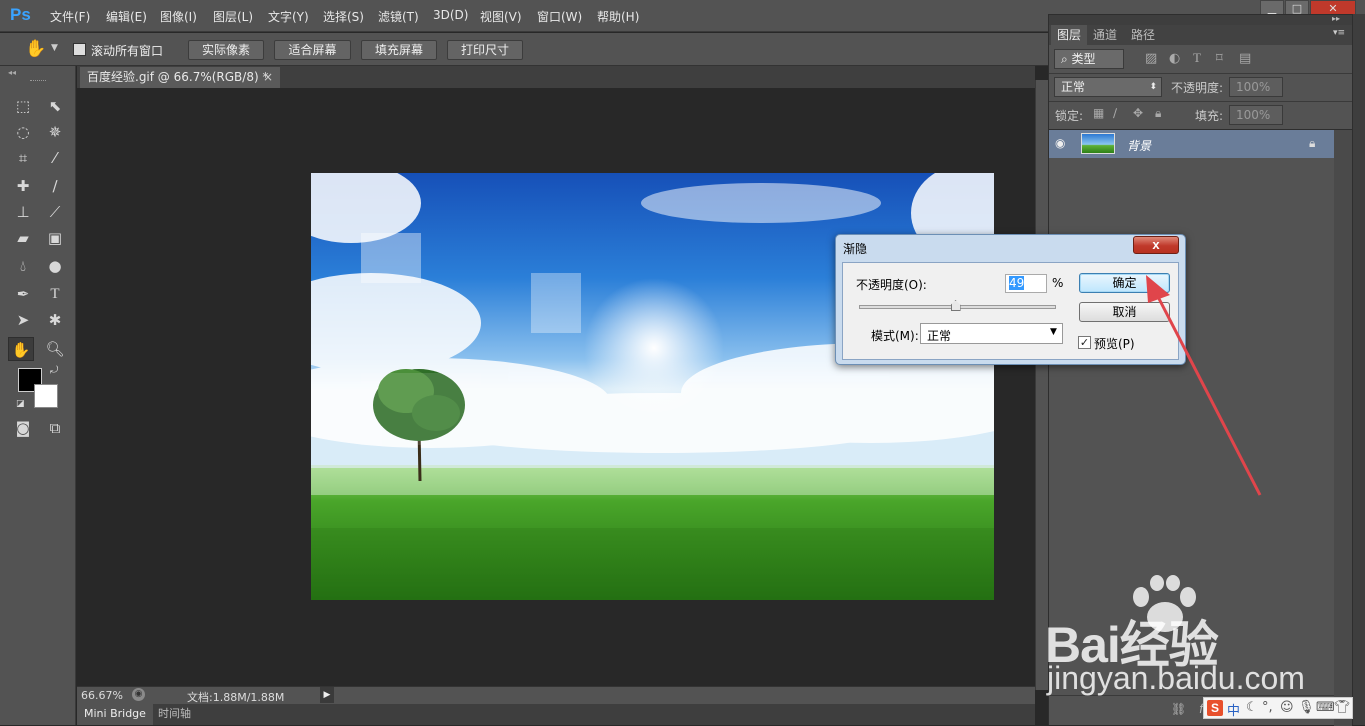 The image size is (1365, 726). Describe the element at coordinates (55, 238) in the screenshot. I see `gradient-icon: ▣` at that location.